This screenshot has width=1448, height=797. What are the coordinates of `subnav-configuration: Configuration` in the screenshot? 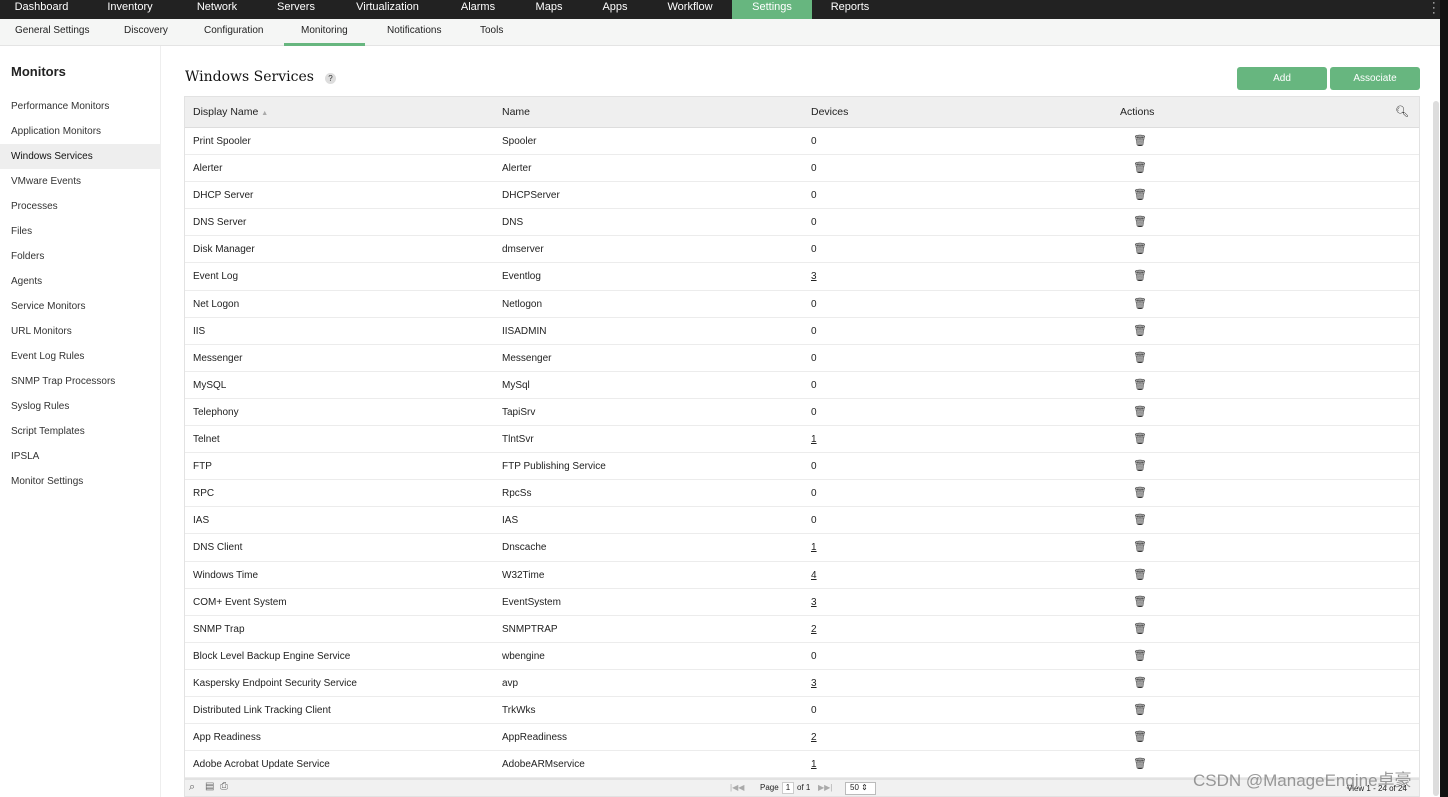 It's located at (233, 32).